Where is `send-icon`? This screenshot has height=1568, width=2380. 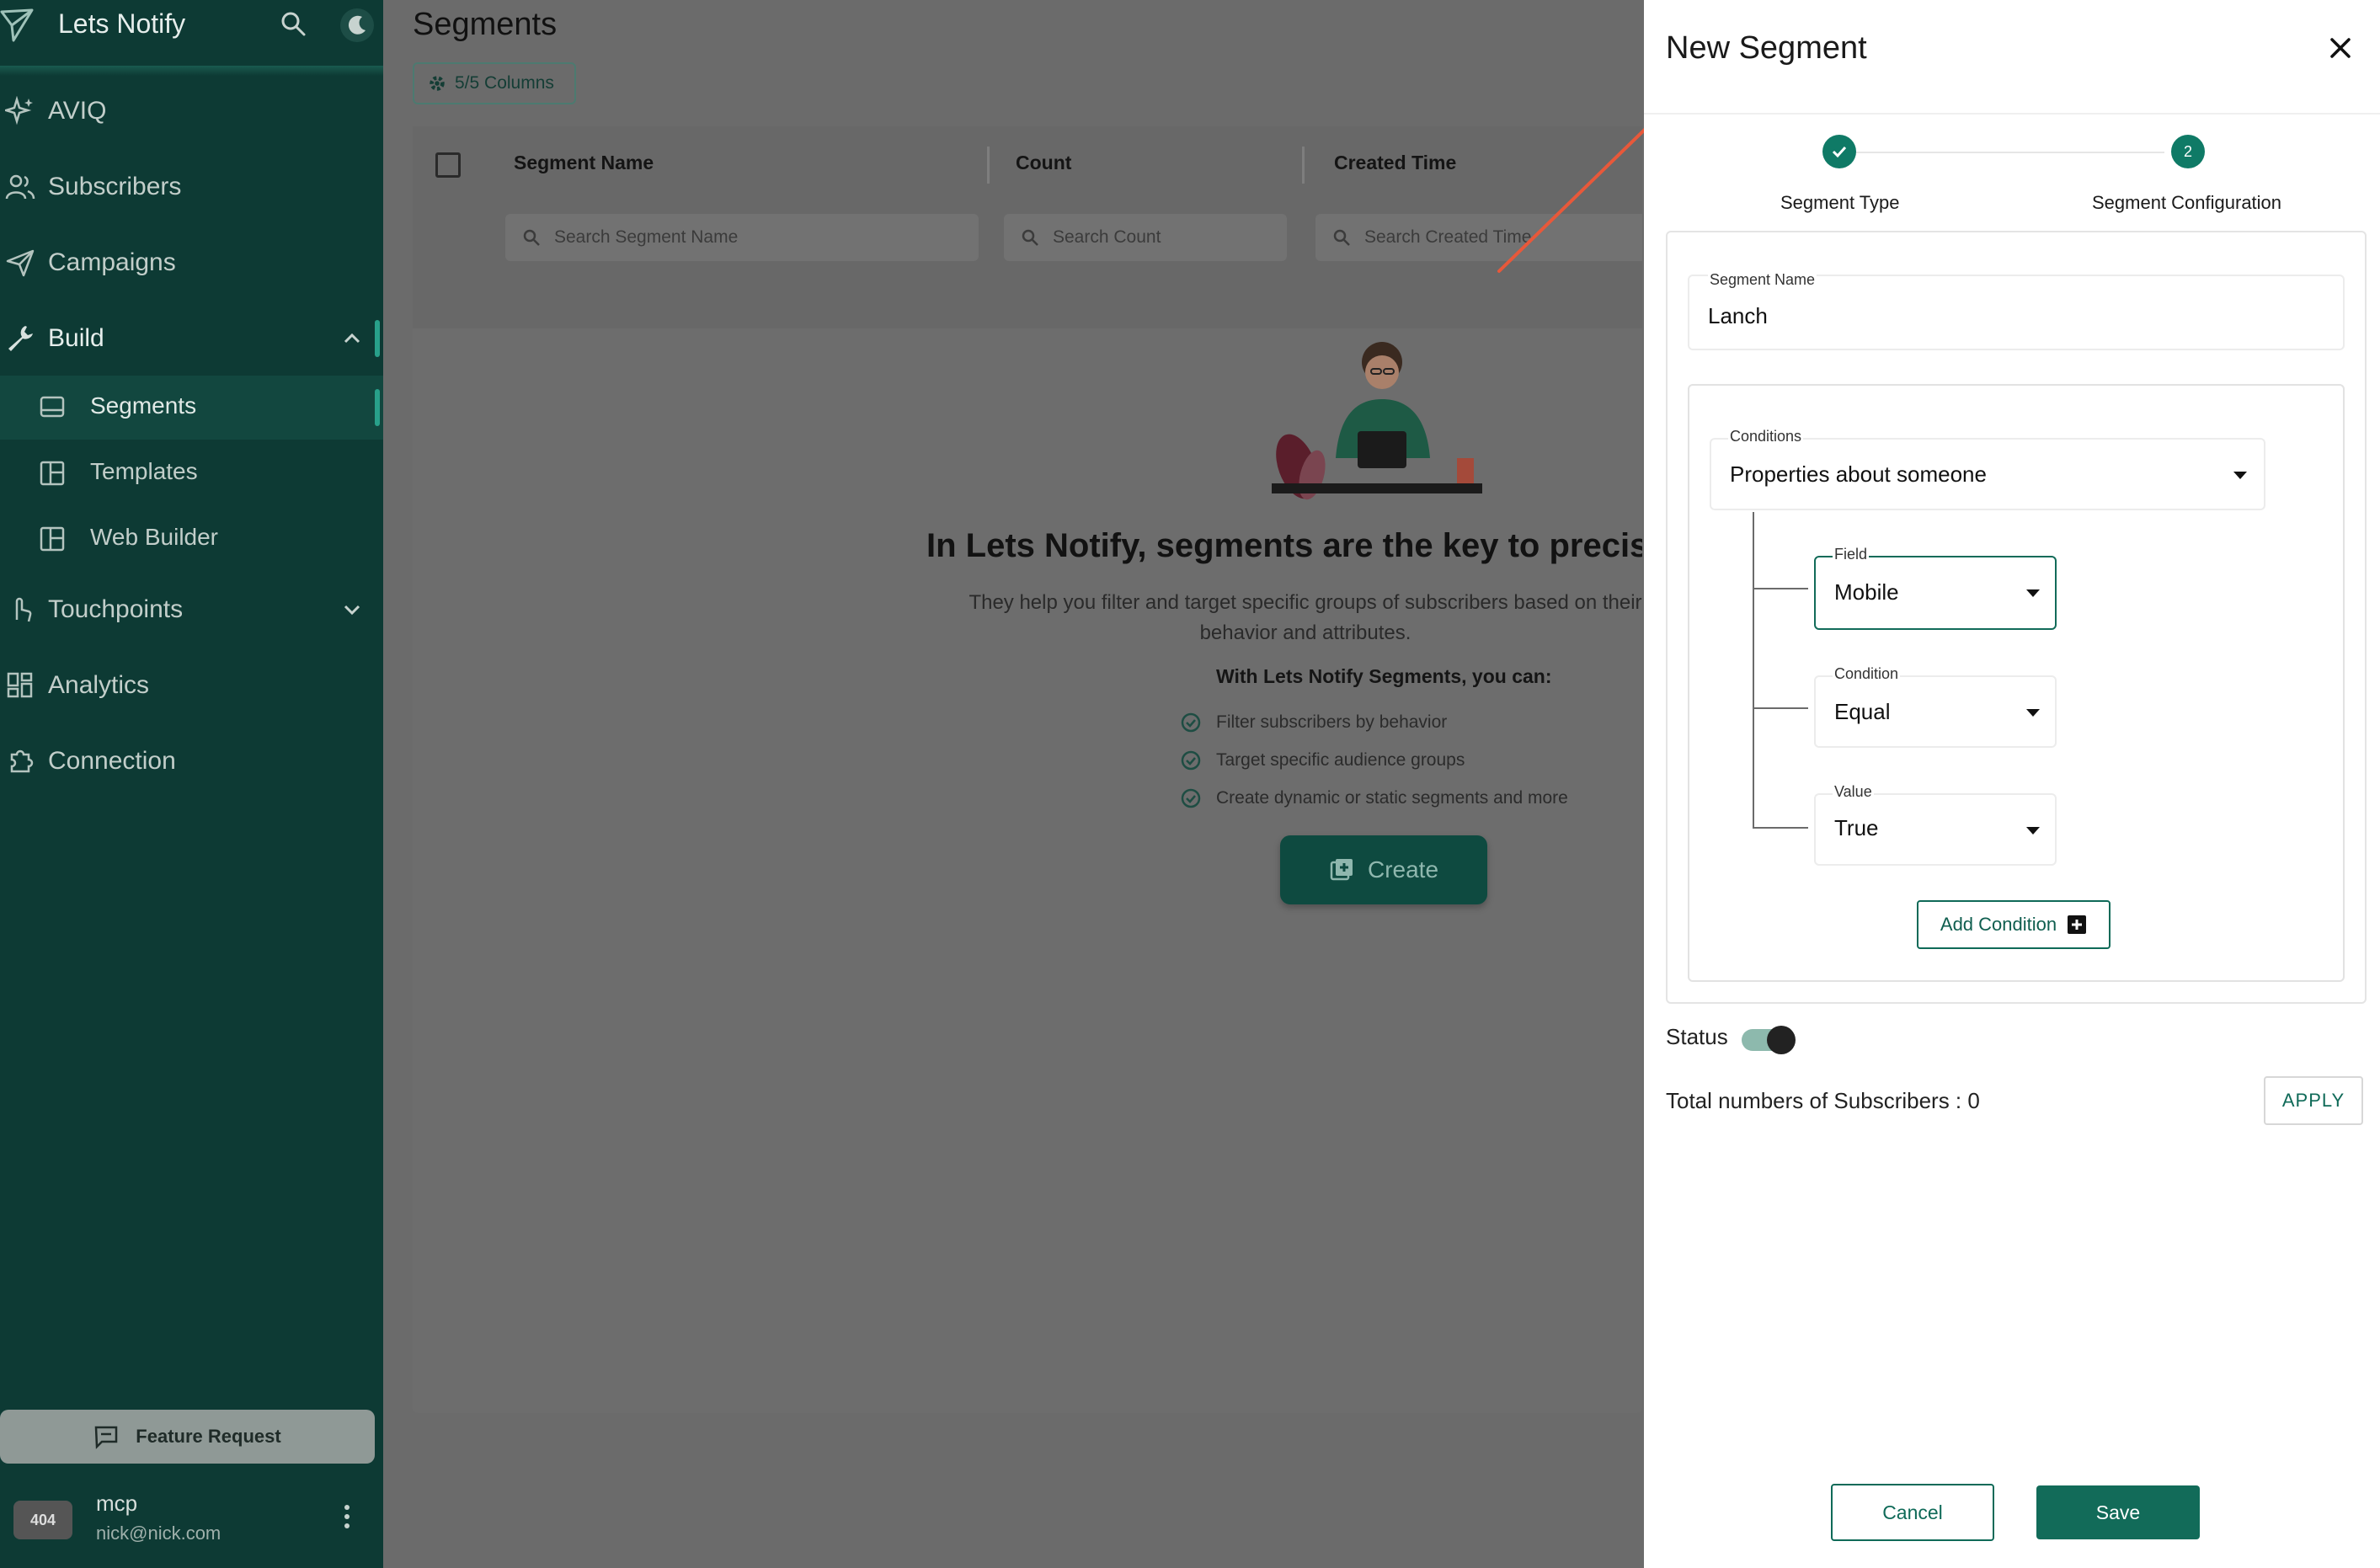 send-icon is located at coordinates (20, 263).